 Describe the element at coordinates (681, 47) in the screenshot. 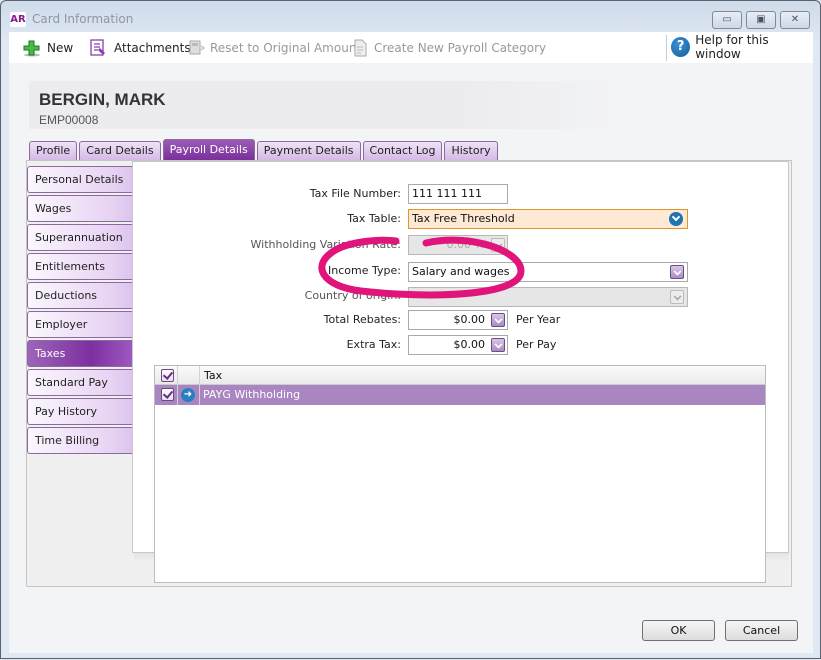

I see `help-icon: ?` at that location.